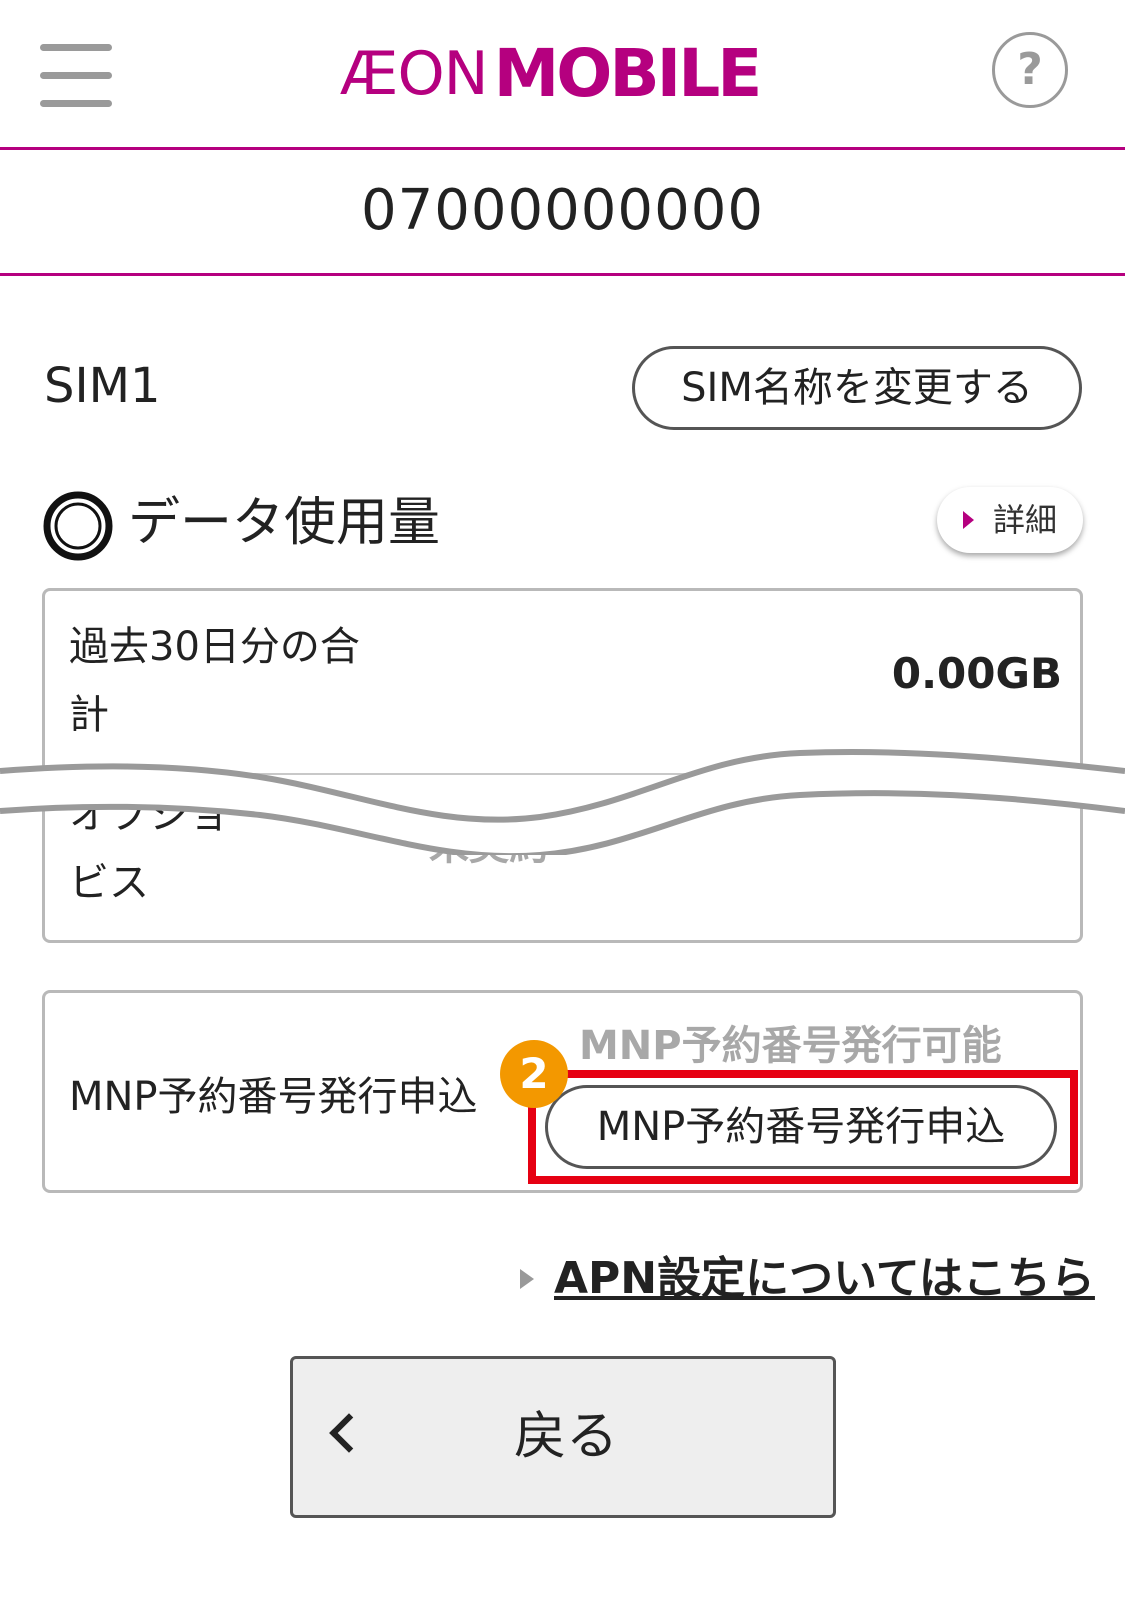 The image size is (1125, 1602). Describe the element at coordinates (803, 1127) in the screenshot. I see `highlight-frame` at that location.